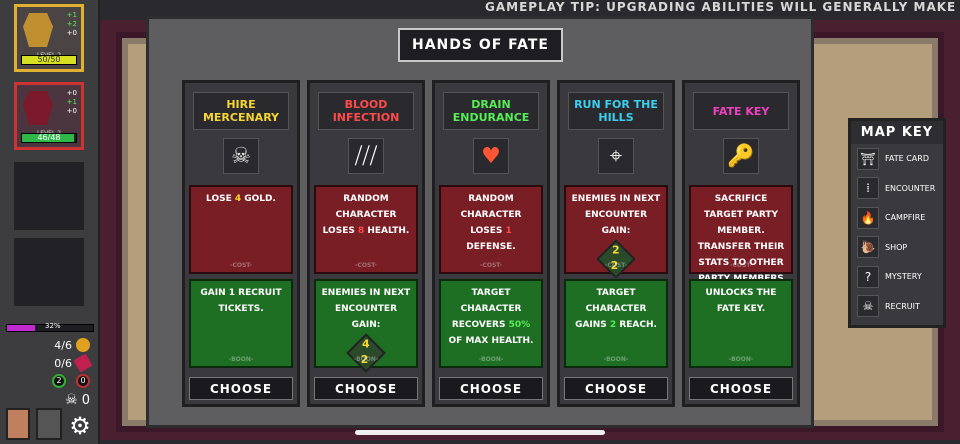 This screenshot has height=444, width=960. I want to click on home-indicator, so click(480, 432).